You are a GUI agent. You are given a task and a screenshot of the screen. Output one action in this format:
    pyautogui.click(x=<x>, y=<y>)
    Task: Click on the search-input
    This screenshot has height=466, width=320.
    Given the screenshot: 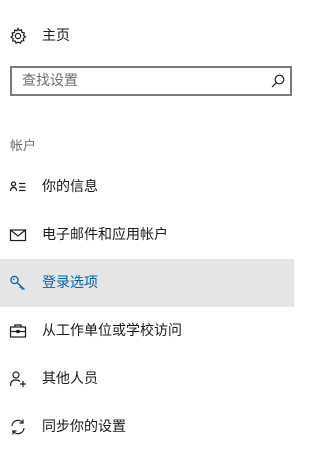 What is the action you would take?
    pyautogui.click(x=137, y=81)
    